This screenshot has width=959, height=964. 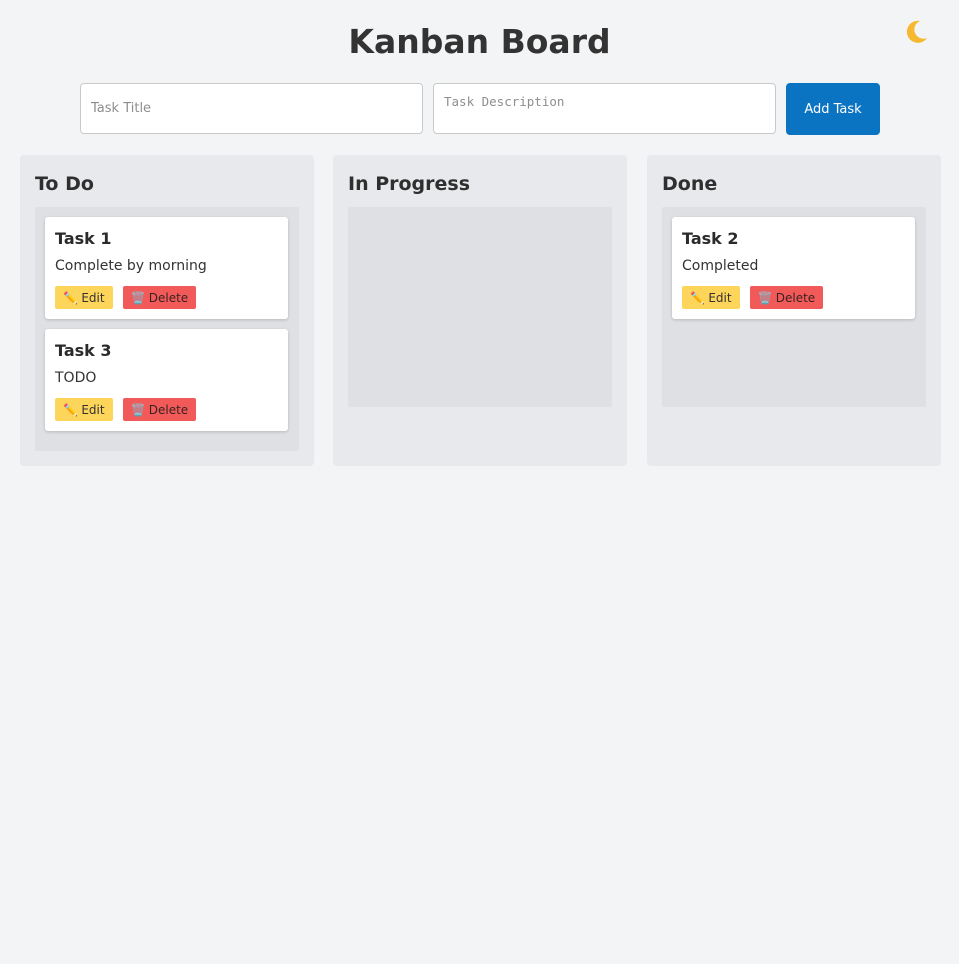 What do you see at coordinates (793, 268) in the screenshot?
I see `task-card: Task 2 Completed ✏️ Edit 🗑️ Delete` at bounding box center [793, 268].